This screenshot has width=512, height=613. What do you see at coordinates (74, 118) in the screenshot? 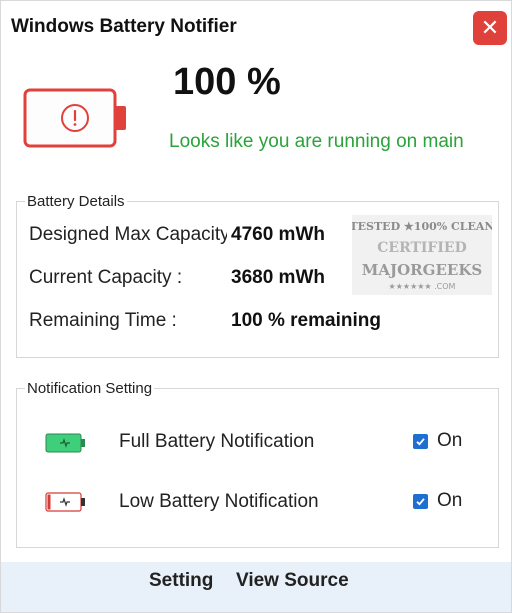
I see `battery-status-icon` at bounding box center [74, 118].